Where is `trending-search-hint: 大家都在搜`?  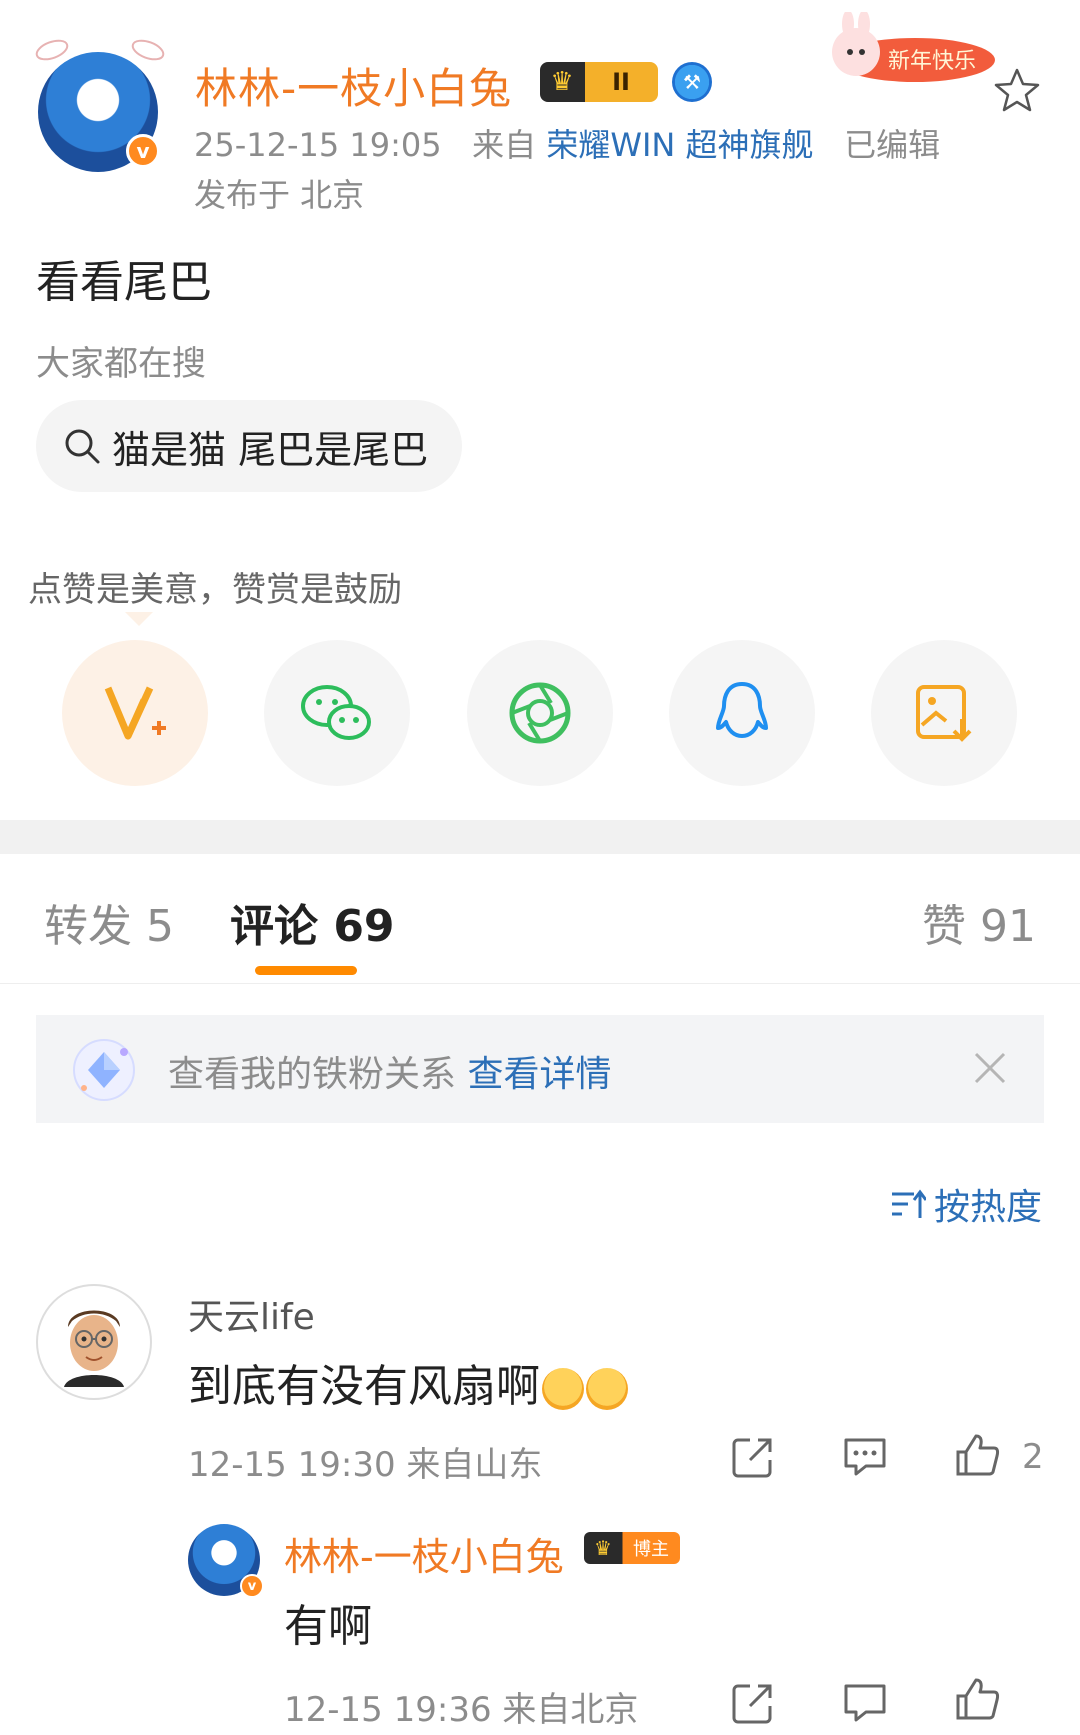
trending-search-hint: 大家都在搜 is located at coordinates (121, 364).